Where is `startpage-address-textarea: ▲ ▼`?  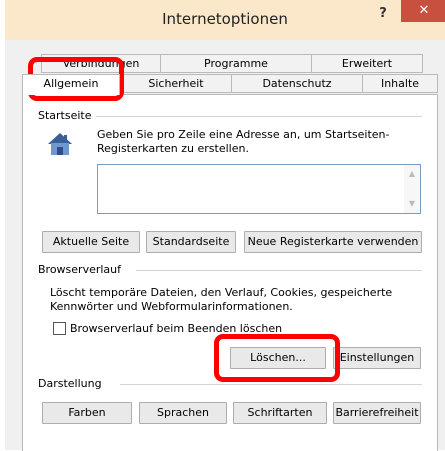
startpage-address-textarea: ▲ ▼ is located at coordinates (259, 189).